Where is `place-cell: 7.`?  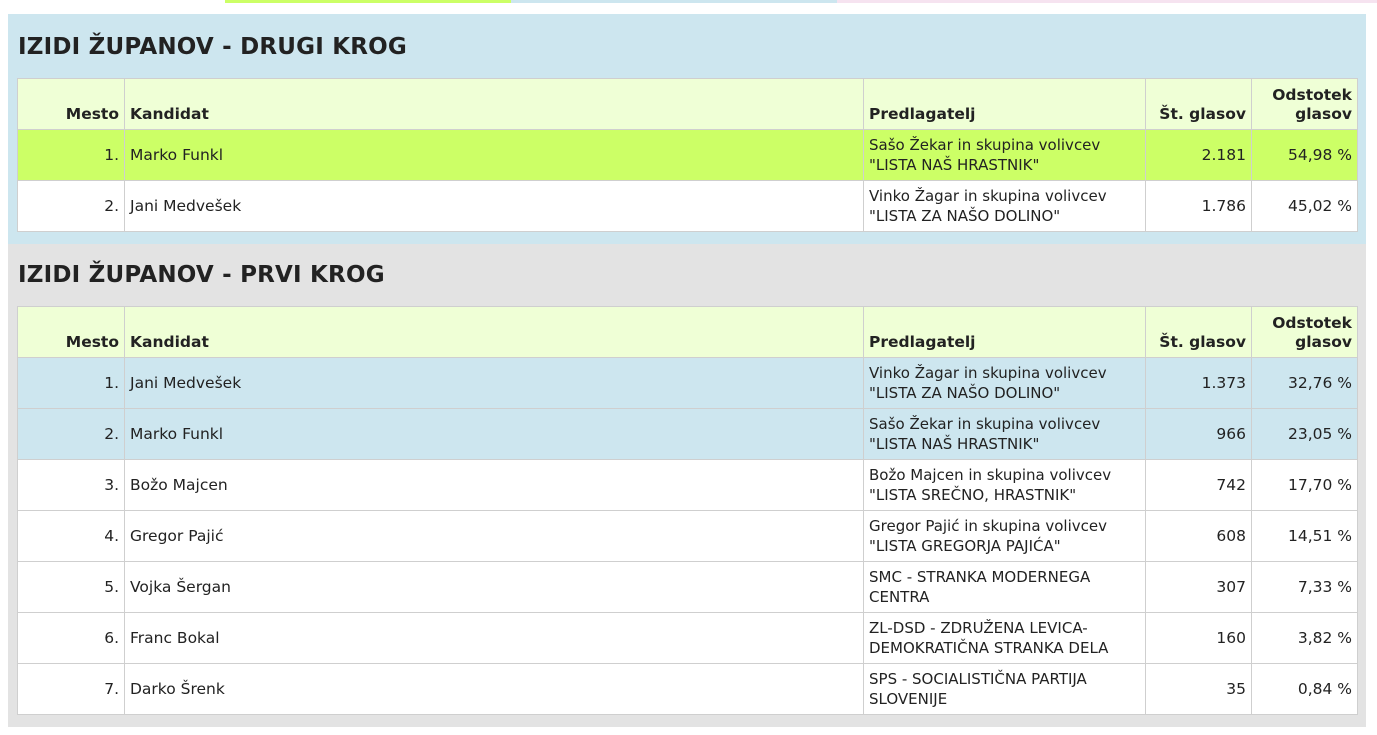
place-cell: 7. is located at coordinates (71, 689).